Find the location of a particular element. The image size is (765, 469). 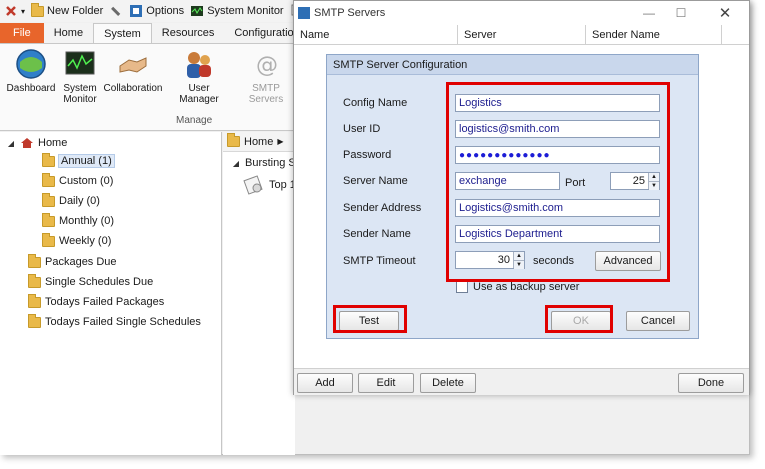

close-x-icon is located at coordinates (11, 11).